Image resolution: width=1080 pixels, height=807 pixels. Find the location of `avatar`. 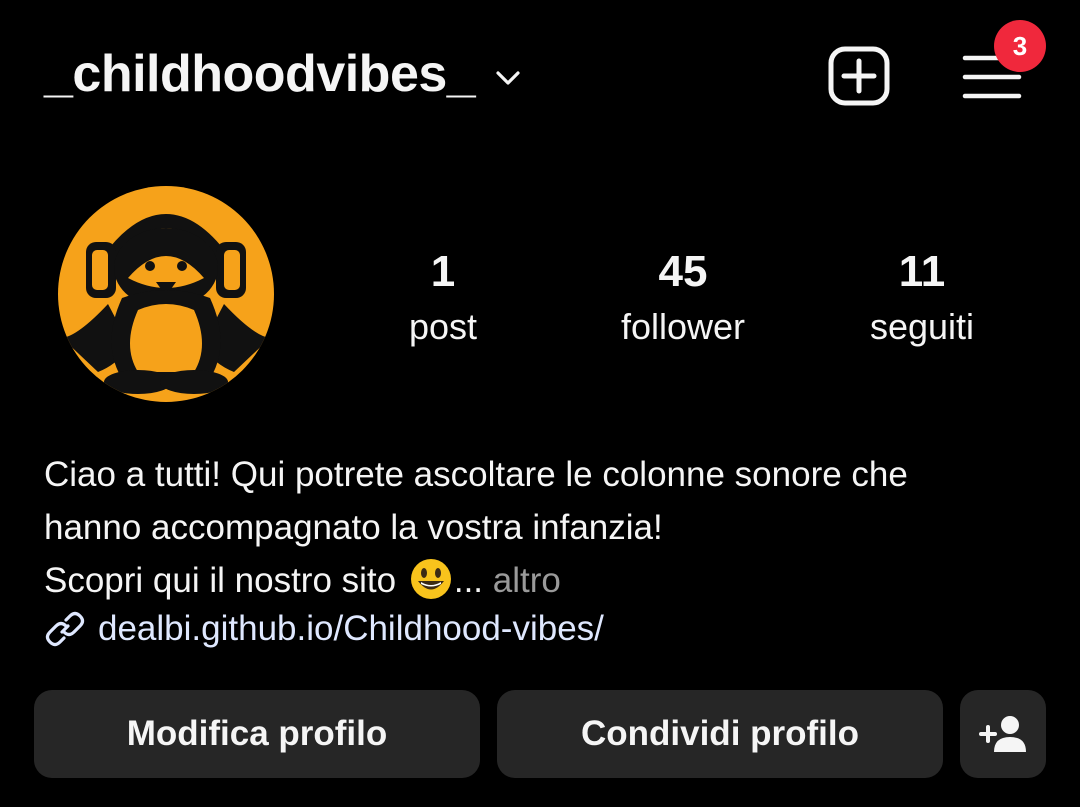

avatar is located at coordinates (166, 294).